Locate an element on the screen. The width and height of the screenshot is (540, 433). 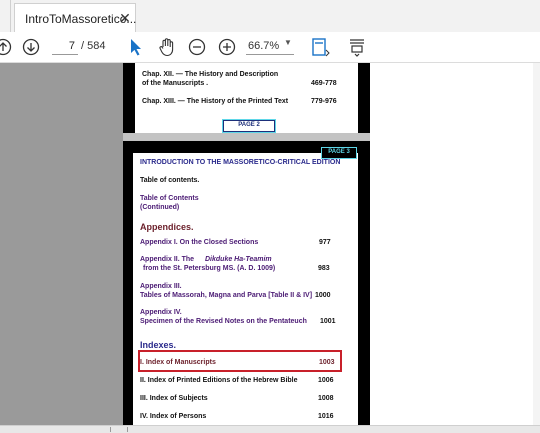
appendix-1-page: 977 is located at coordinates (325, 242).